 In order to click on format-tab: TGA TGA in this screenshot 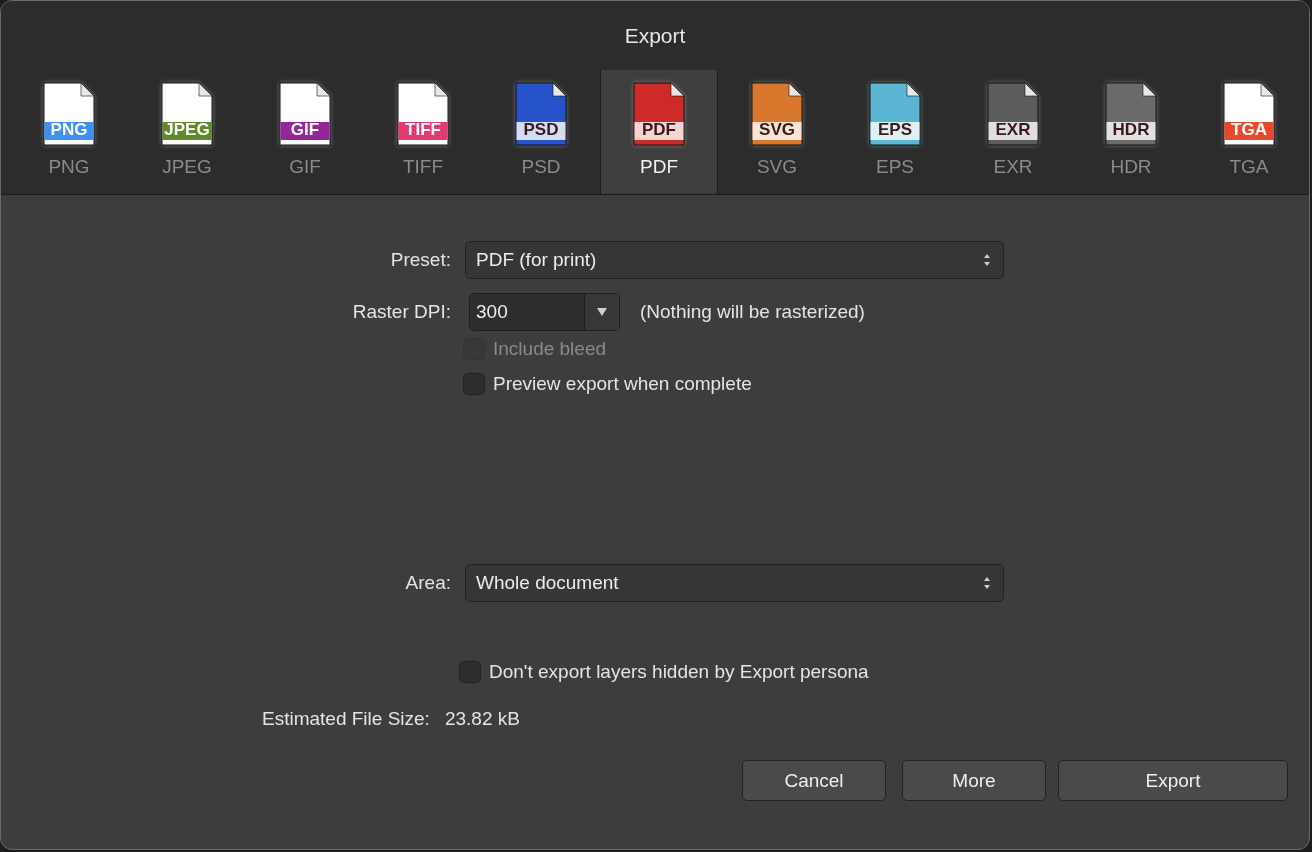, I will do `click(1249, 132)`.